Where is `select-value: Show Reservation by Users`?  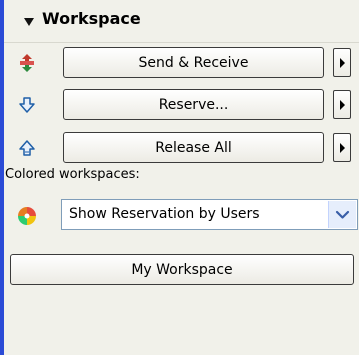 select-value: Show Reservation by Users is located at coordinates (164, 214).